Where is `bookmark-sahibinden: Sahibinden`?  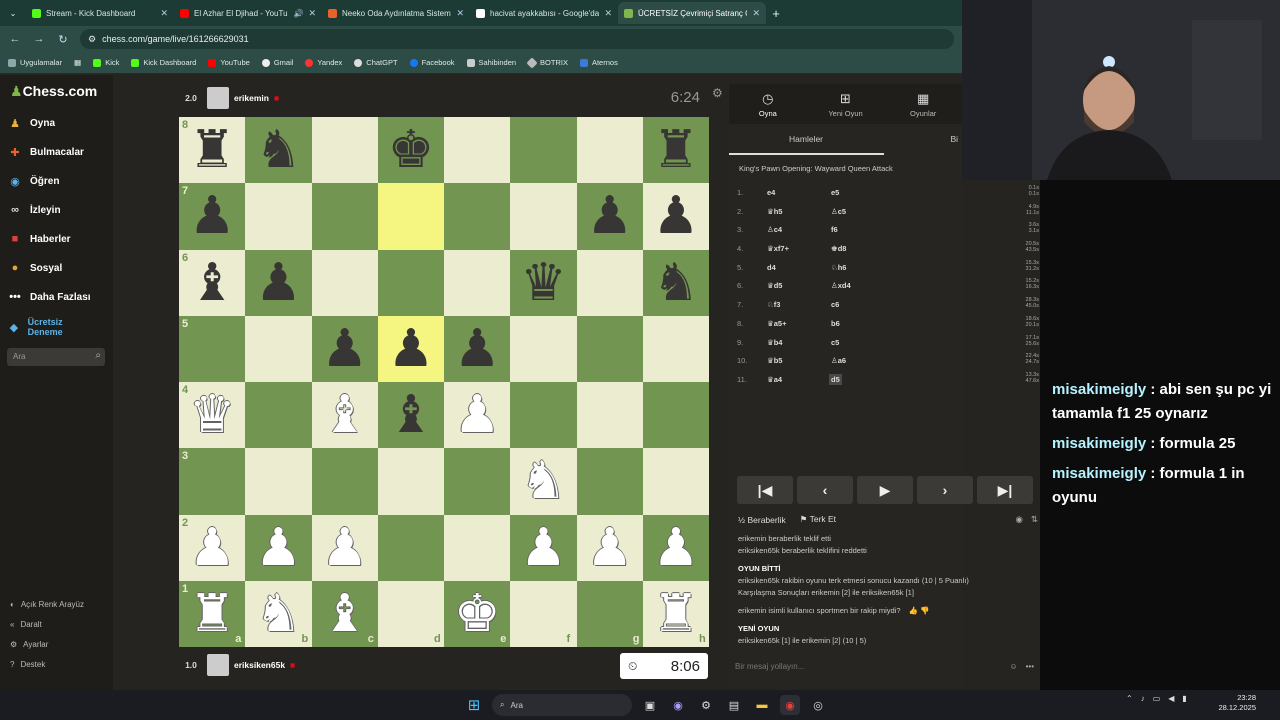 bookmark-sahibinden: Sahibinden is located at coordinates (491, 62).